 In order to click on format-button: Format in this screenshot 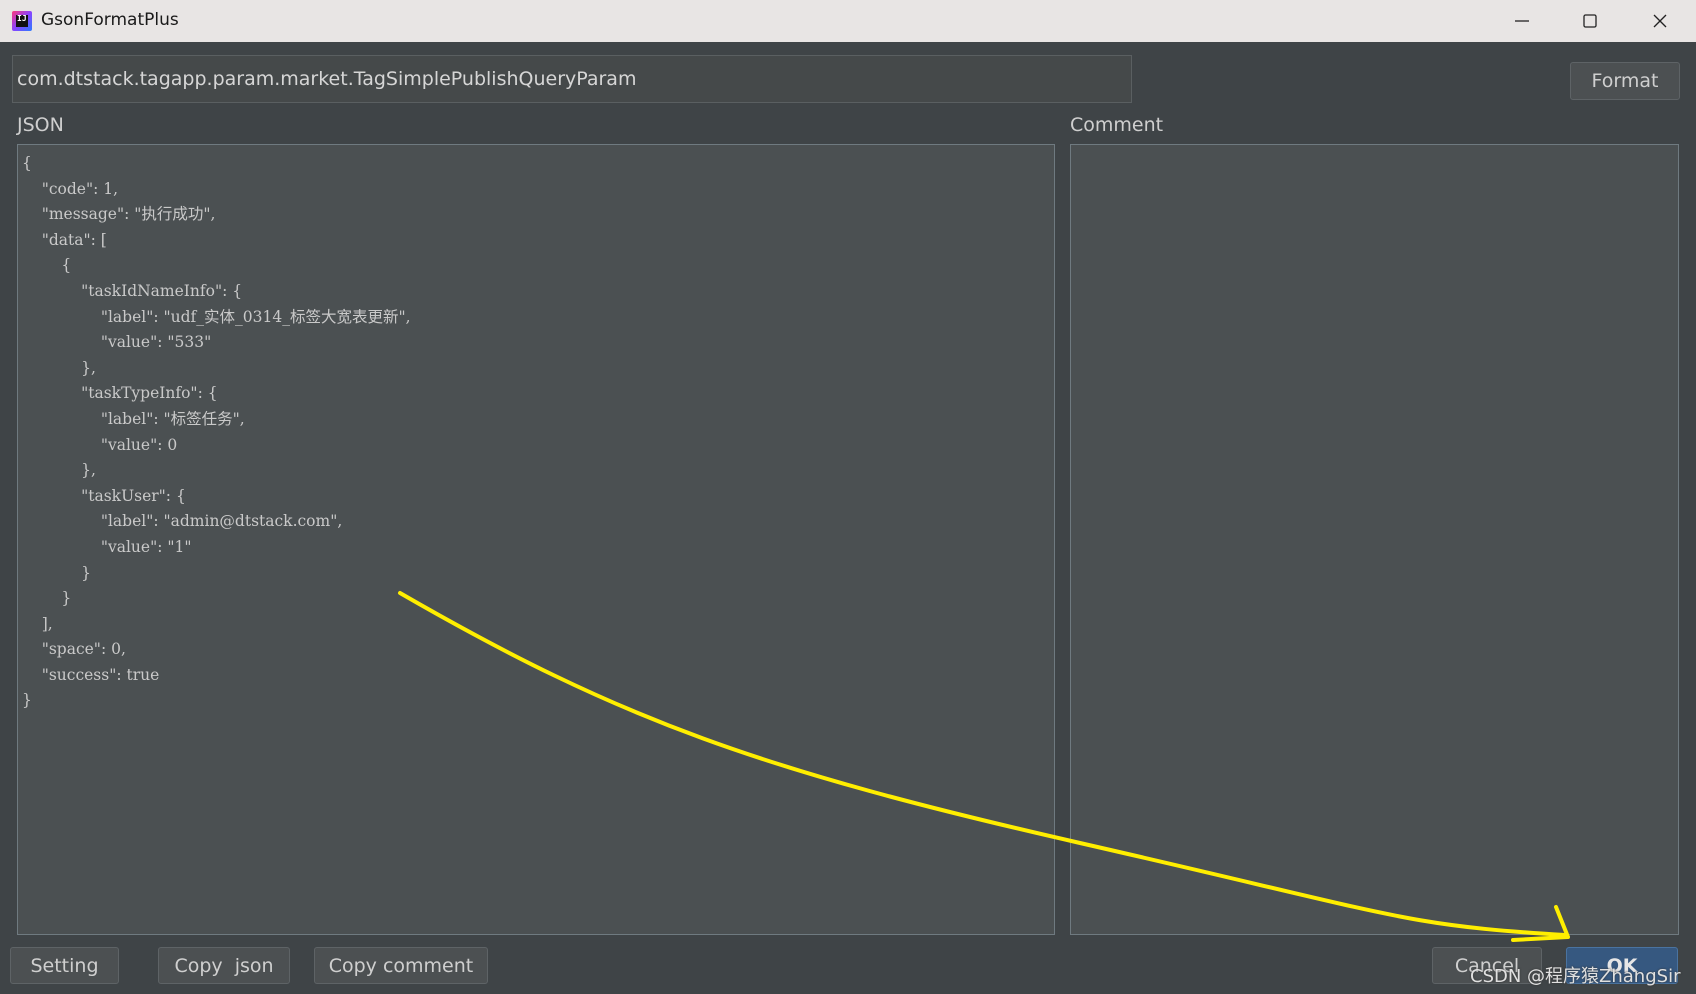, I will do `click(1625, 81)`.